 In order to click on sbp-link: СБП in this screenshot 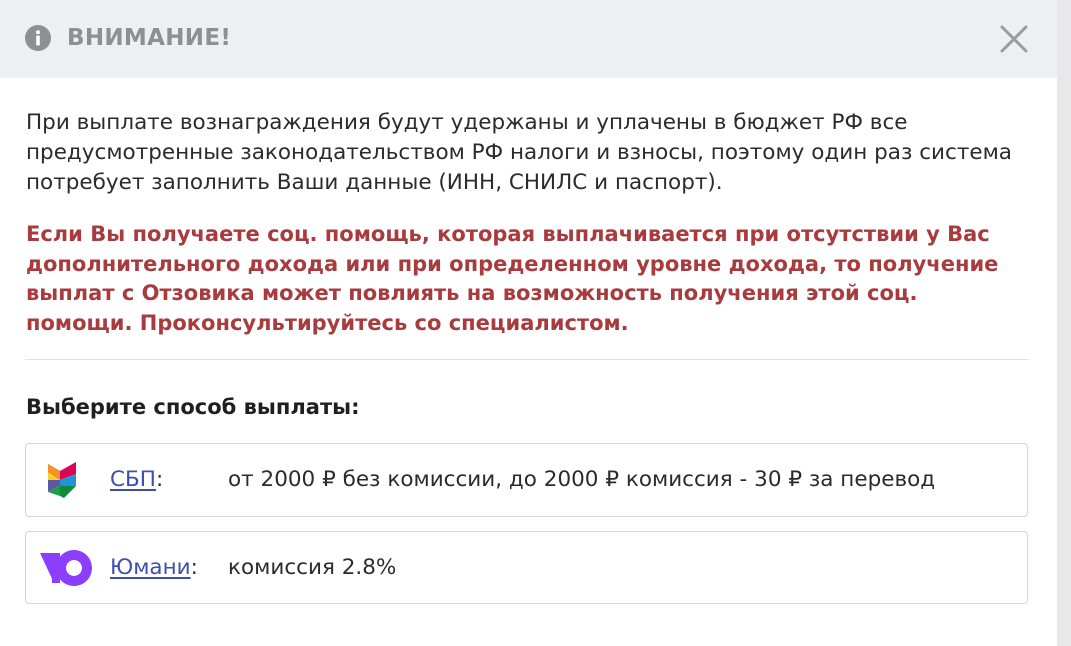, I will do `click(133, 479)`.